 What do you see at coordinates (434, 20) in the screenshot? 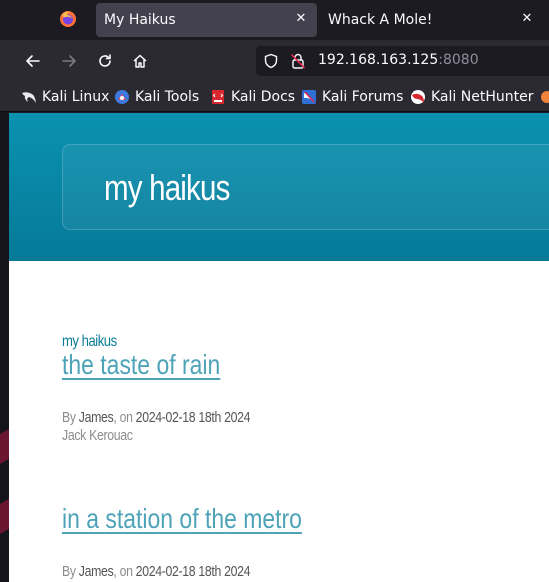
I see `tab-whack-a-mole: Whack A Mole! ✕` at bounding box center [434, 20].